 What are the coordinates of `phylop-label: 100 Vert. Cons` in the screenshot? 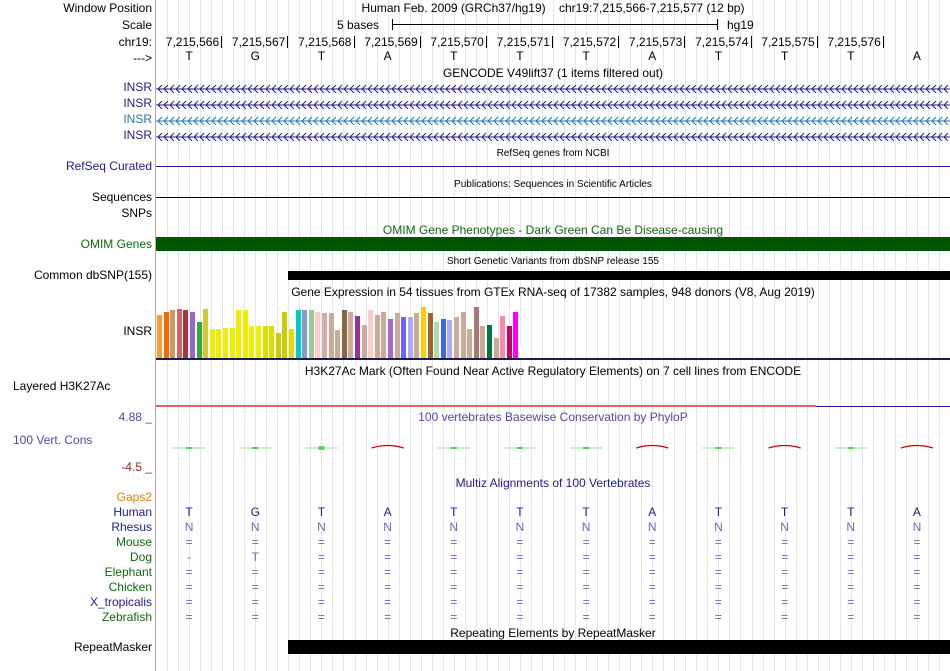 It's located at (52, 440).